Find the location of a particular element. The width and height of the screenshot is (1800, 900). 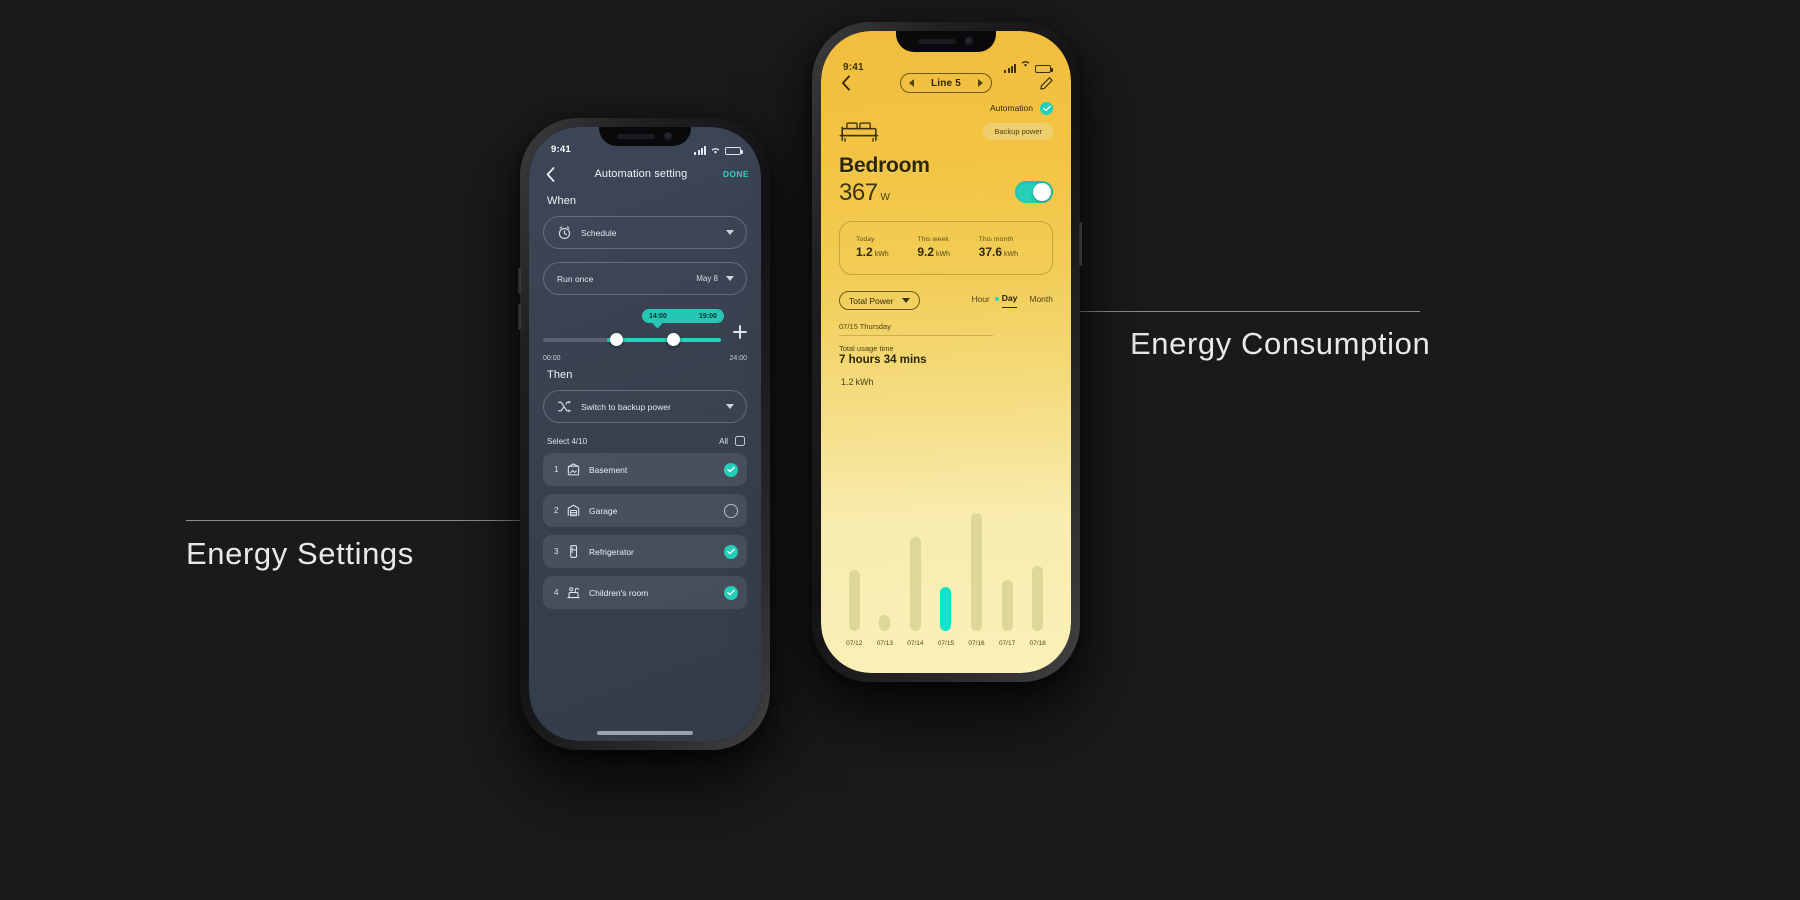

phone-left-volume-down-button is located at coordinates (519, 317).